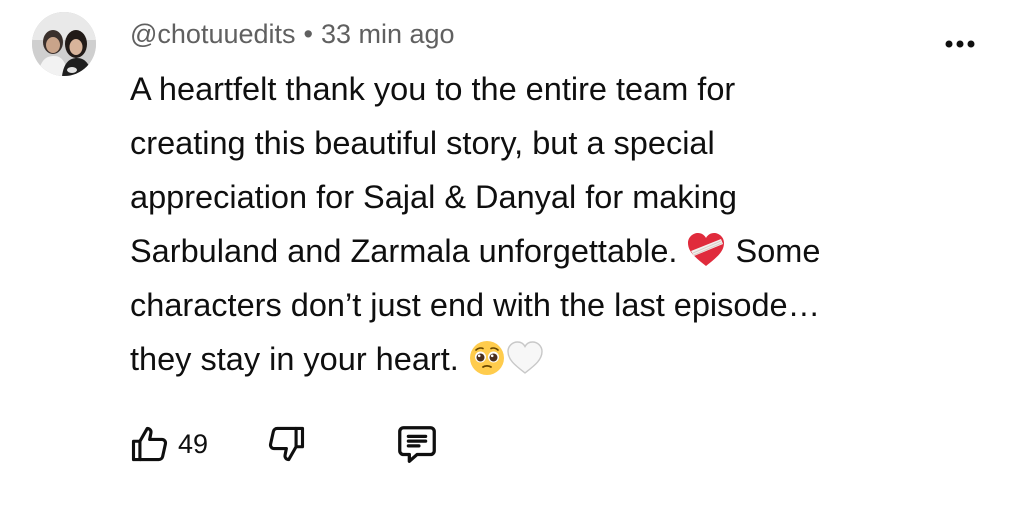  Describe the element at coordinates (404, 251) in the screenshot. I see `comment-line: Sarbuland and Zarmala unforgettable.` at that location.